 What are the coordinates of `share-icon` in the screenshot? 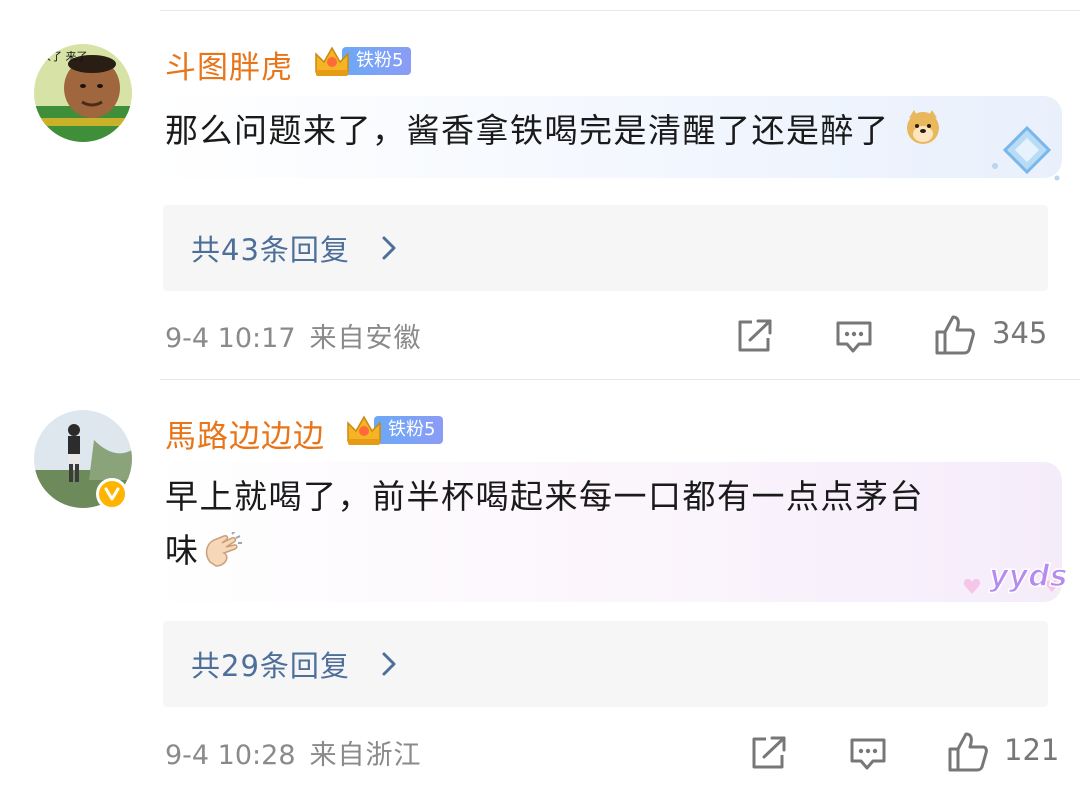 It's located at (769, 753).